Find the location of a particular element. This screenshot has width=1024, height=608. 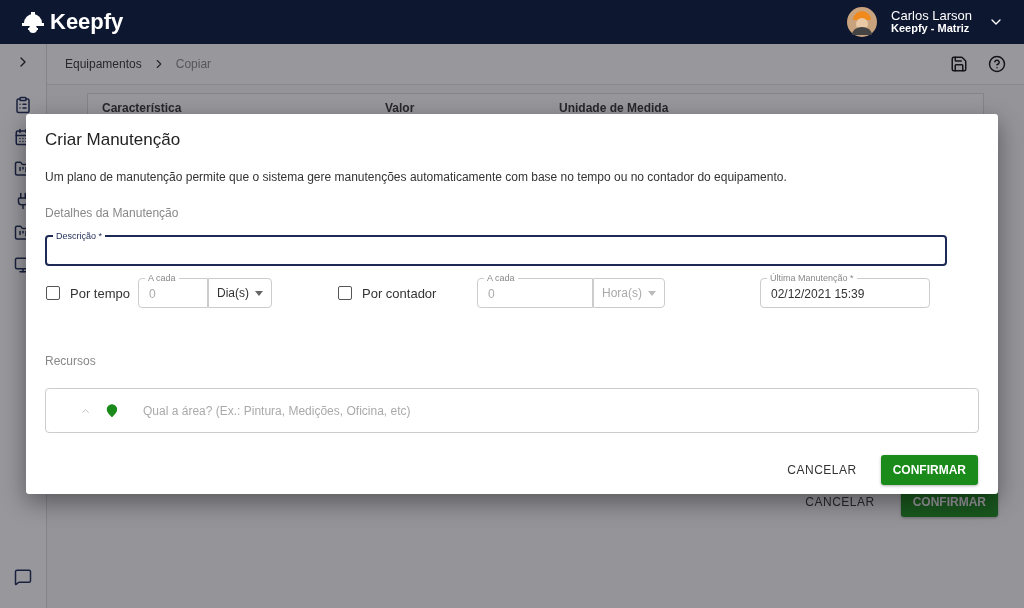

location-pin-icon is located at coordinates (112, 410).